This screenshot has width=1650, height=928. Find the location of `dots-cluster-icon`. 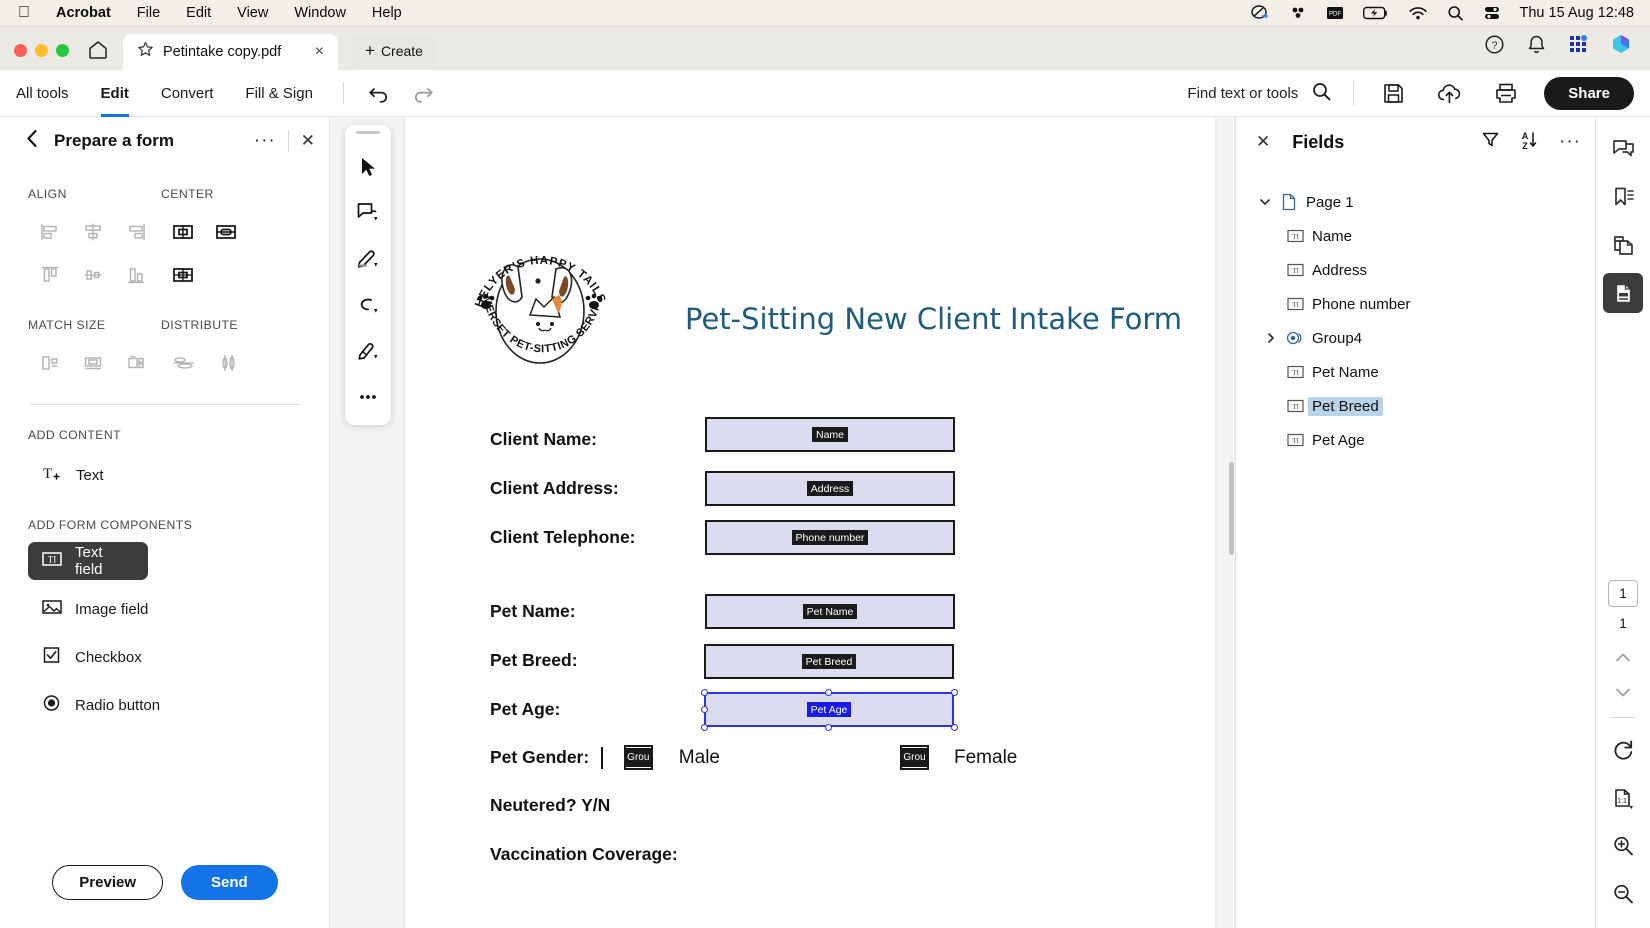

dots-cluster-icon is located at coordinates (1298, 13).